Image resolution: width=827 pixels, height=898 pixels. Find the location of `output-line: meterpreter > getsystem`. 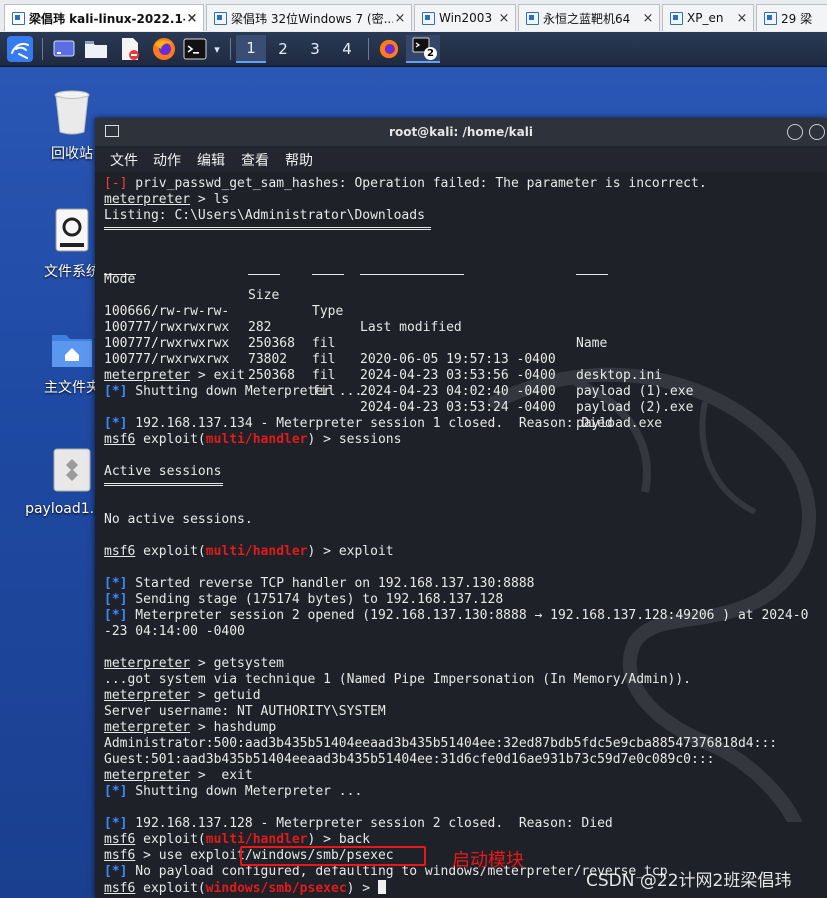

output-line: meterpreter > getsystem is located at coordinates (194, 663).